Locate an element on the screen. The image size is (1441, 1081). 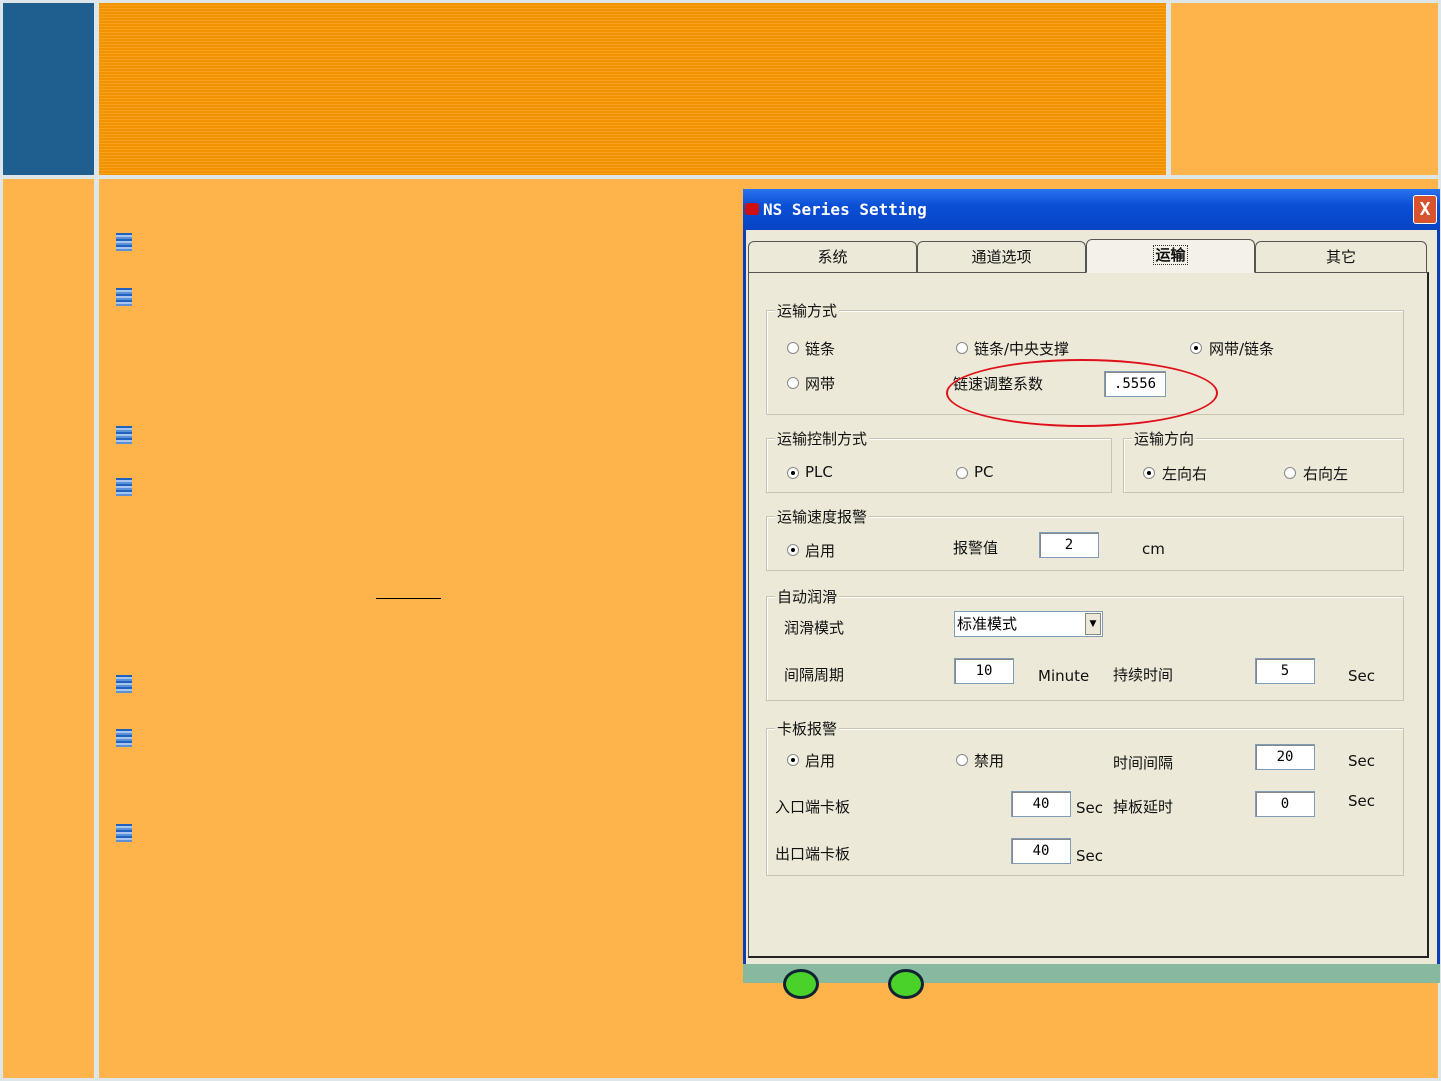
tab-other: 其它 is located at coordinates (1341, 256).